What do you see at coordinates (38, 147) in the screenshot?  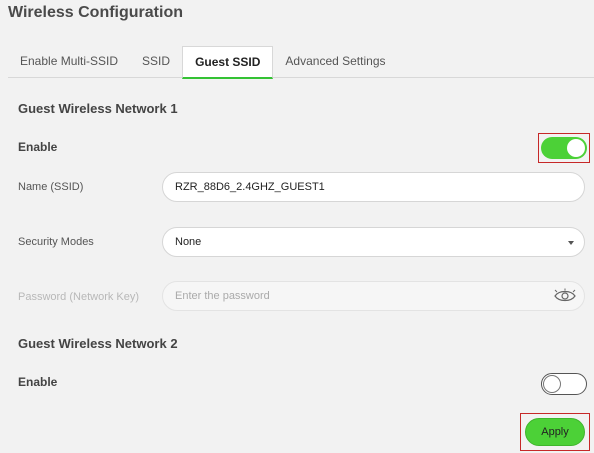 I see `enable-label-network-1: Enable` at bounding box center [38, 147].